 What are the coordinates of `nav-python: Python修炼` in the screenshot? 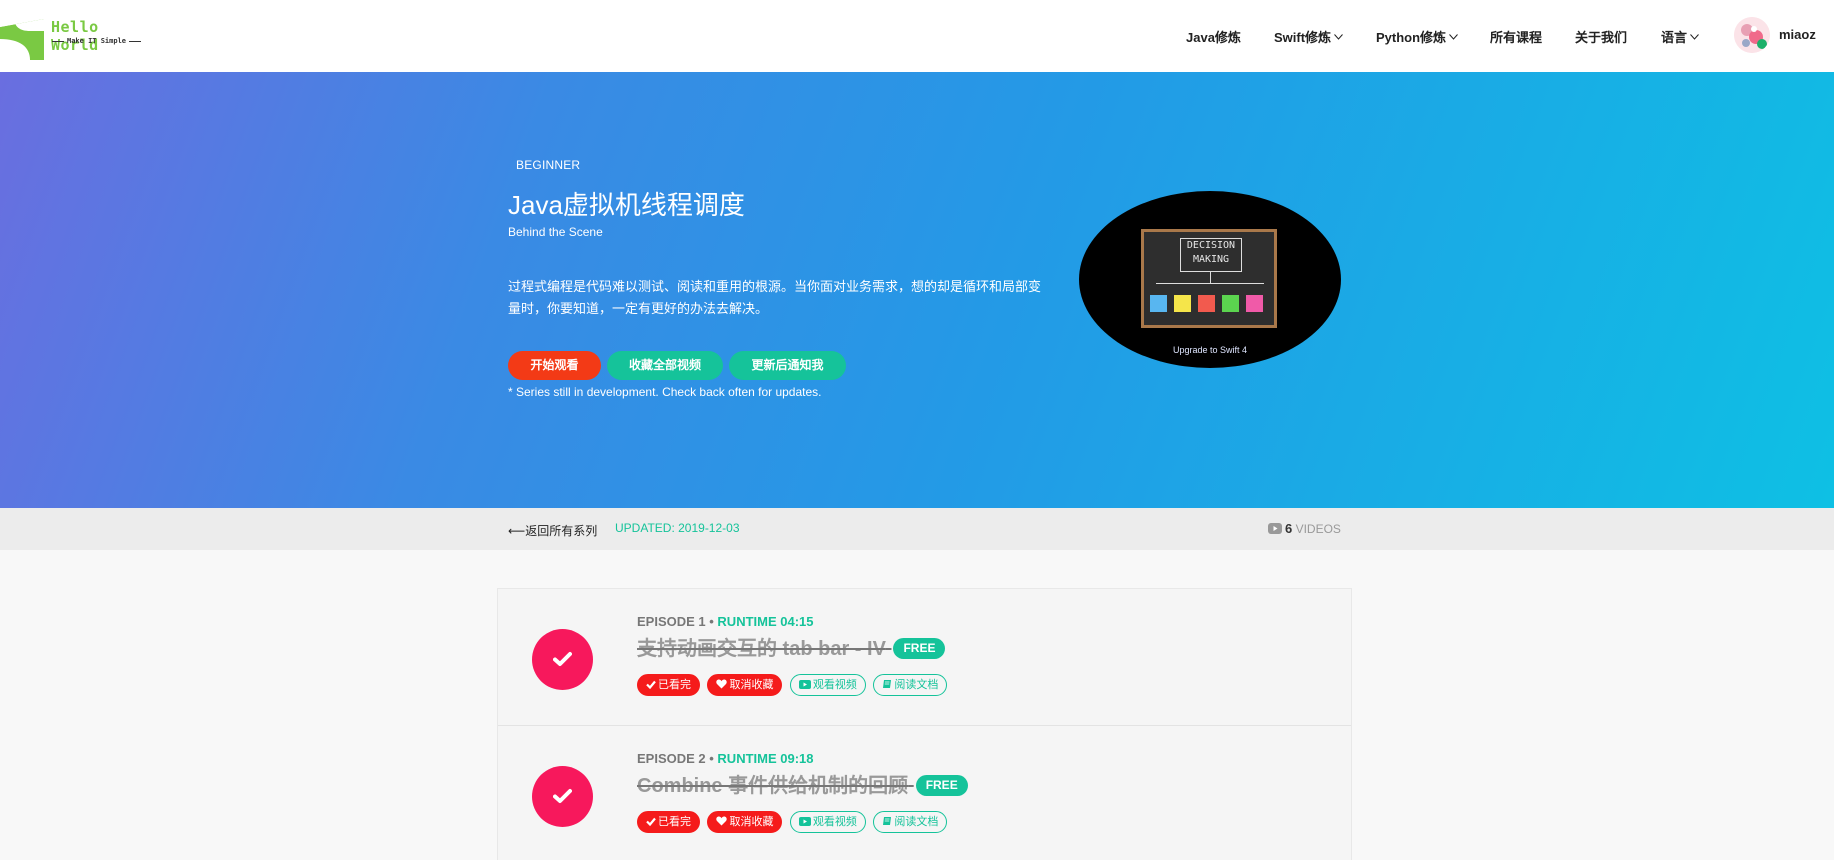 It's located at (1417, 36).